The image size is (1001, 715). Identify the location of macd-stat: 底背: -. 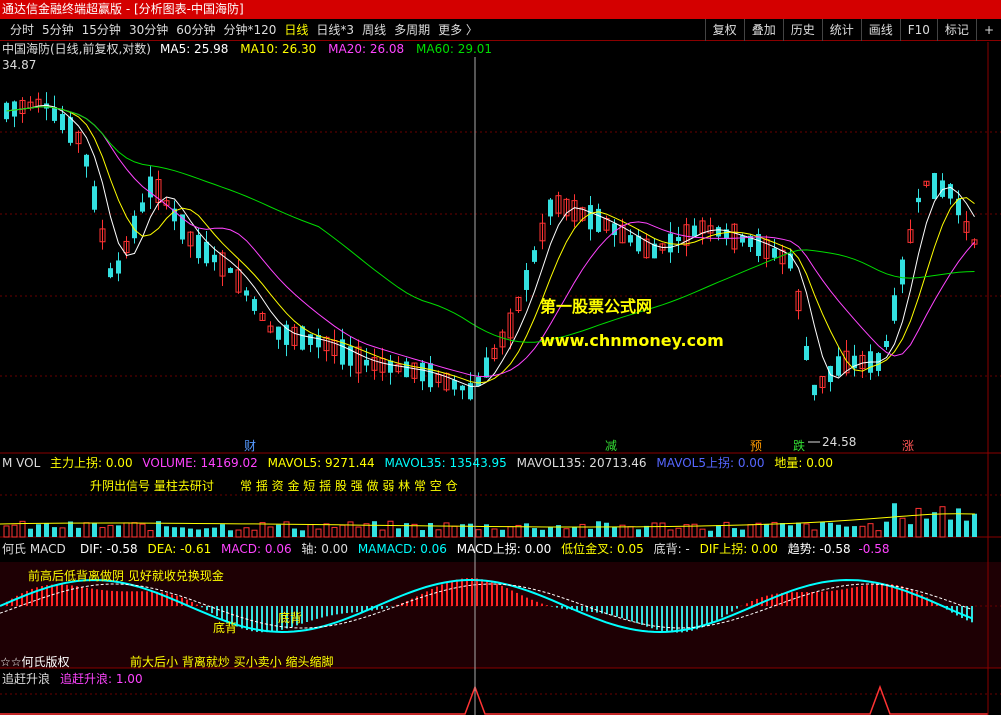
(672, 548).